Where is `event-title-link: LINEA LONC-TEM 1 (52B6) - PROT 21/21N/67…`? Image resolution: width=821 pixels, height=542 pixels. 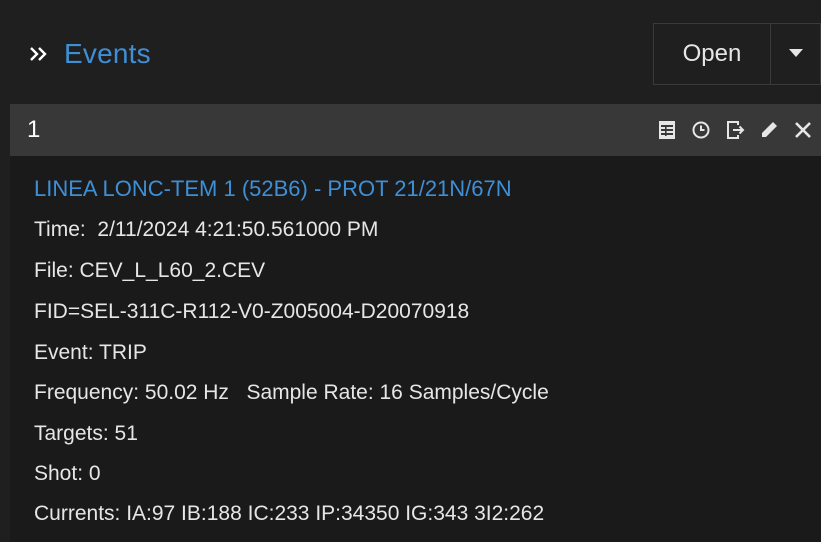
event-title-link: LINEA LONC-TEM 1 (52B6) - PROT 21/21N/67… is located at coordinates (273, 189).